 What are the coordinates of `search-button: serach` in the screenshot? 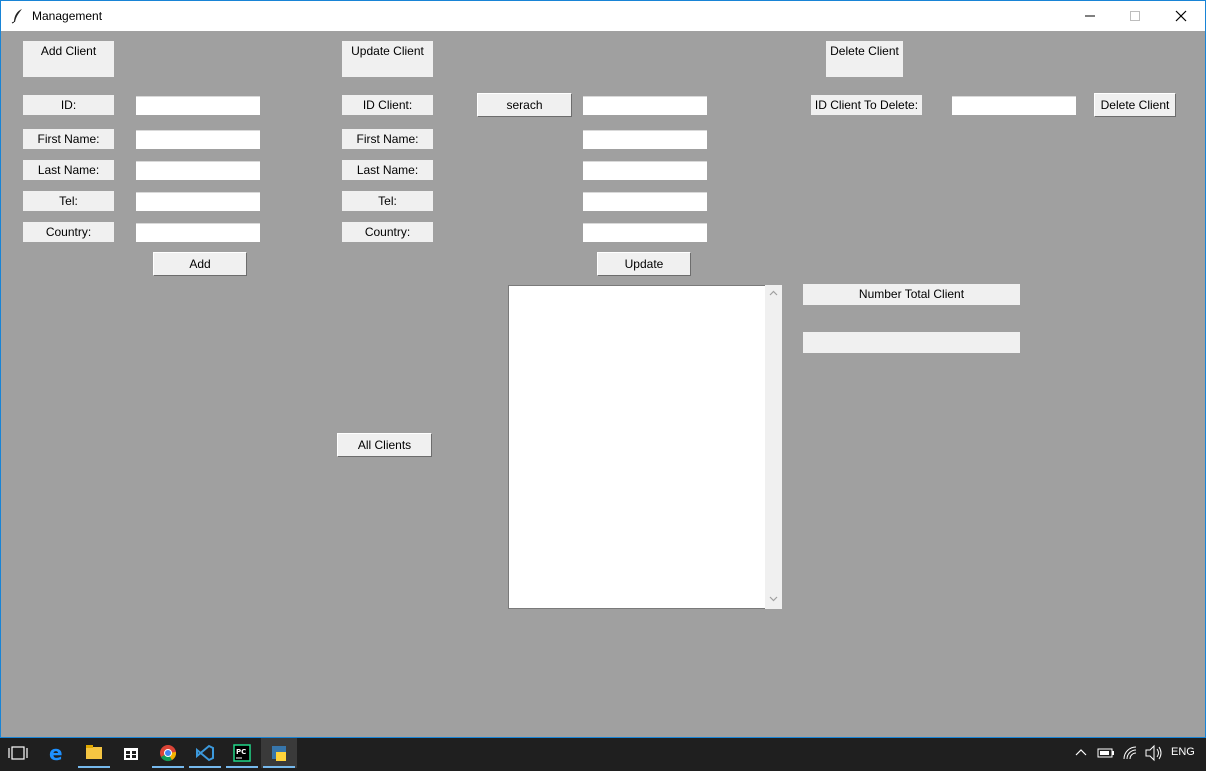 It's located at (524, 105).